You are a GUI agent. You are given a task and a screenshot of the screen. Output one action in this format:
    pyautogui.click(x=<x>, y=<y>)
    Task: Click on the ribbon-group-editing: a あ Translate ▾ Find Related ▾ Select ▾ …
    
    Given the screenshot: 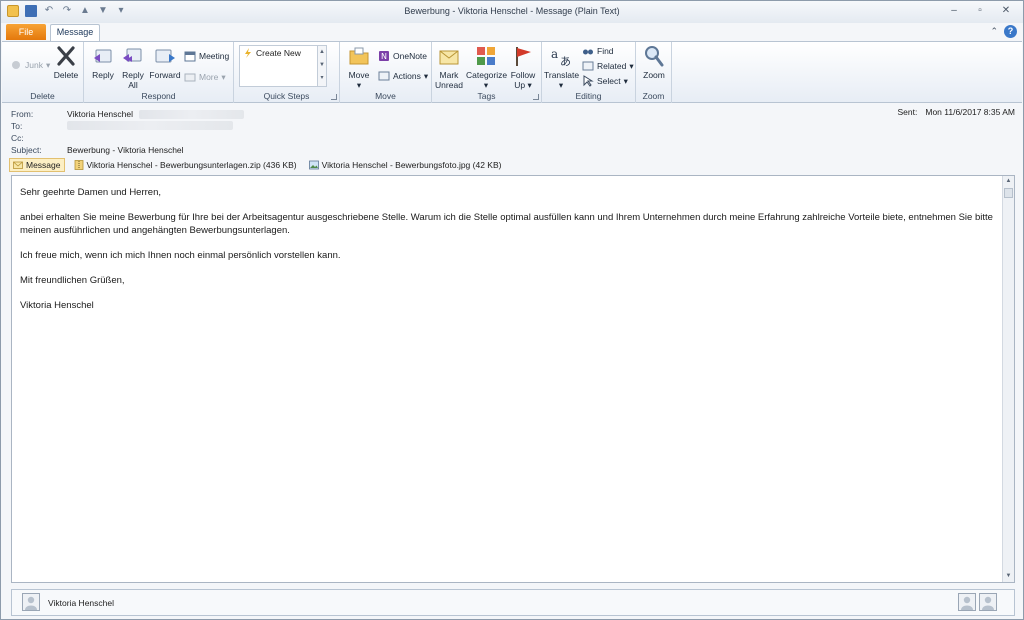 What is the action you would take?
    pyautogui.click(x=589, y=72)
    